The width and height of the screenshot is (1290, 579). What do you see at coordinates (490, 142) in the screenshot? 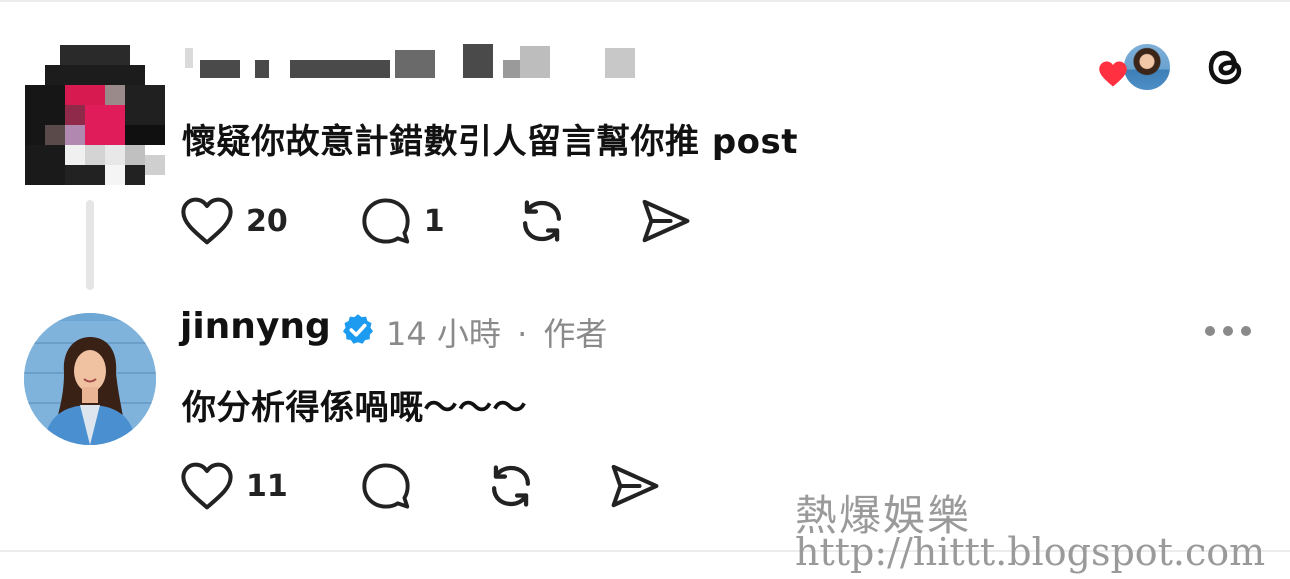
I see `post-1-text: 懷疑你故意計錯數引人留言幫你推 post` at bounding box center [490, 142].